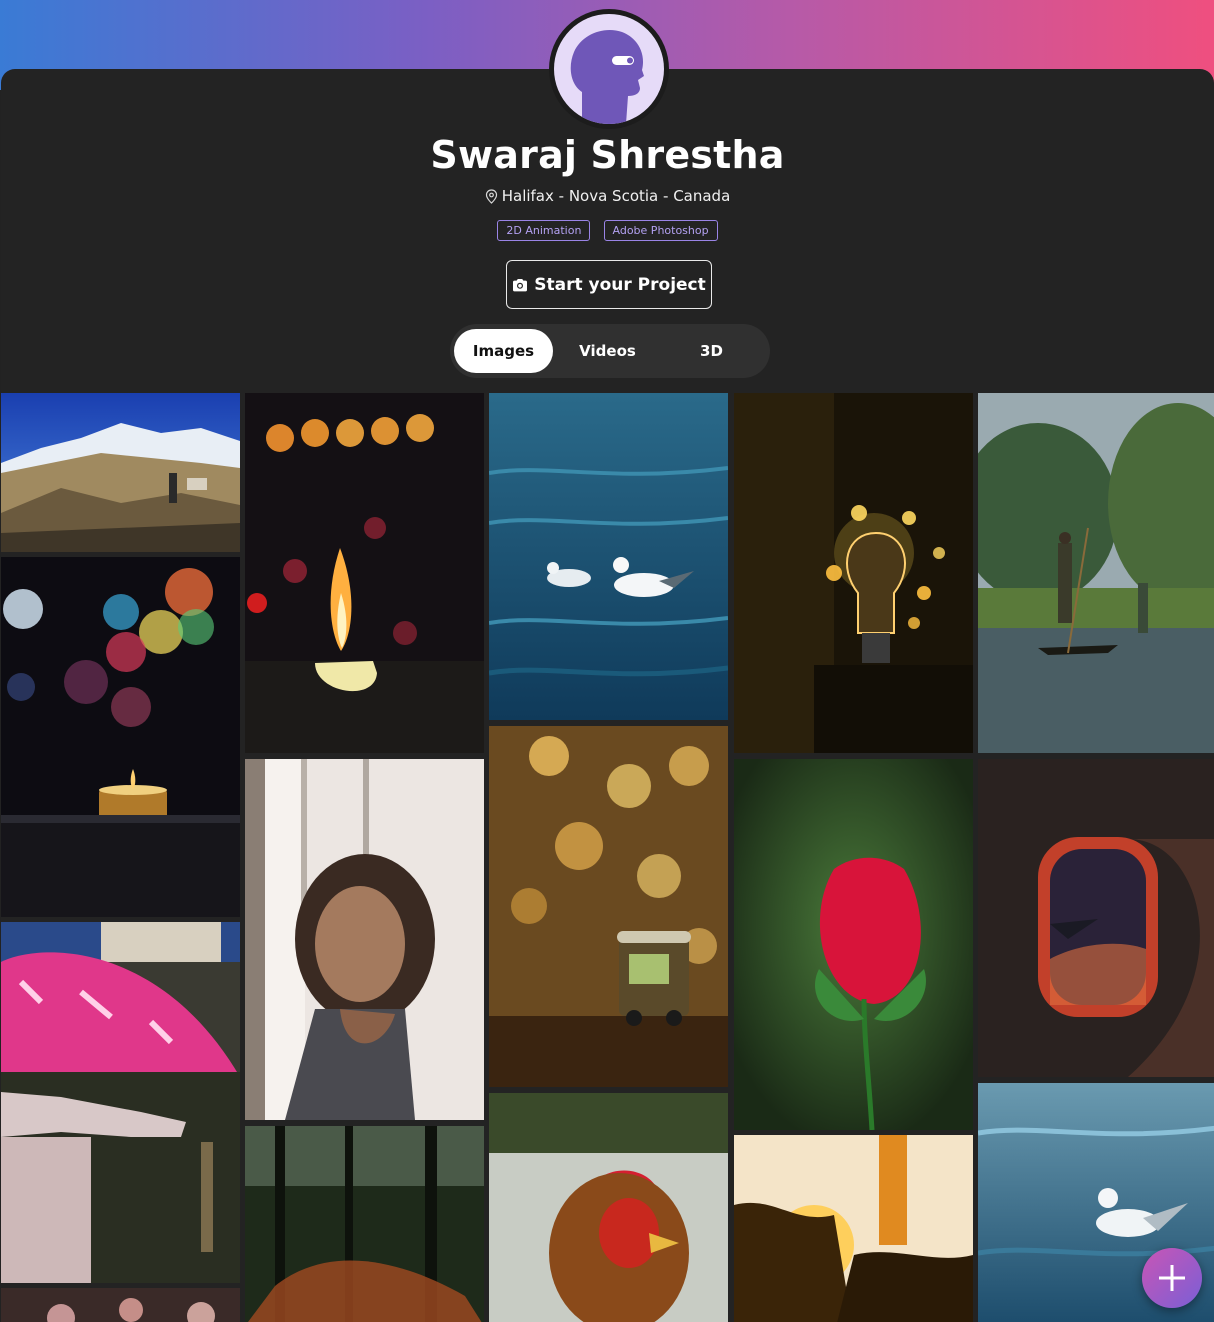  Describe the element at coordinates (608, 906) in the screenshot. I see `toy-rickshaw-bokeh-photo` at that location.